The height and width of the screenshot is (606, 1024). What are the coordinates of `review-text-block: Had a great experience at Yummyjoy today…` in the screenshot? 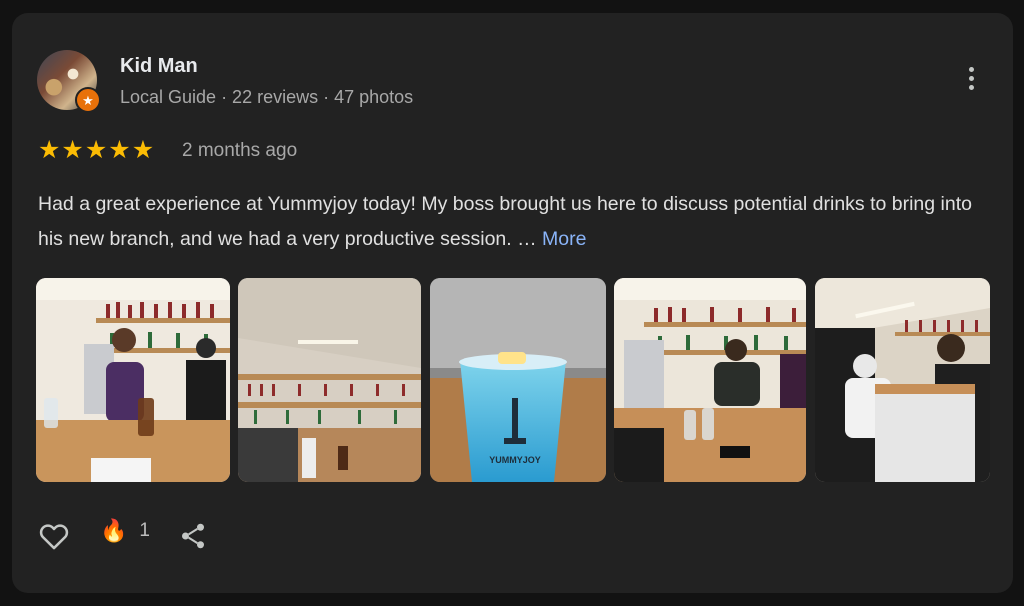 It's located at (508, 222).